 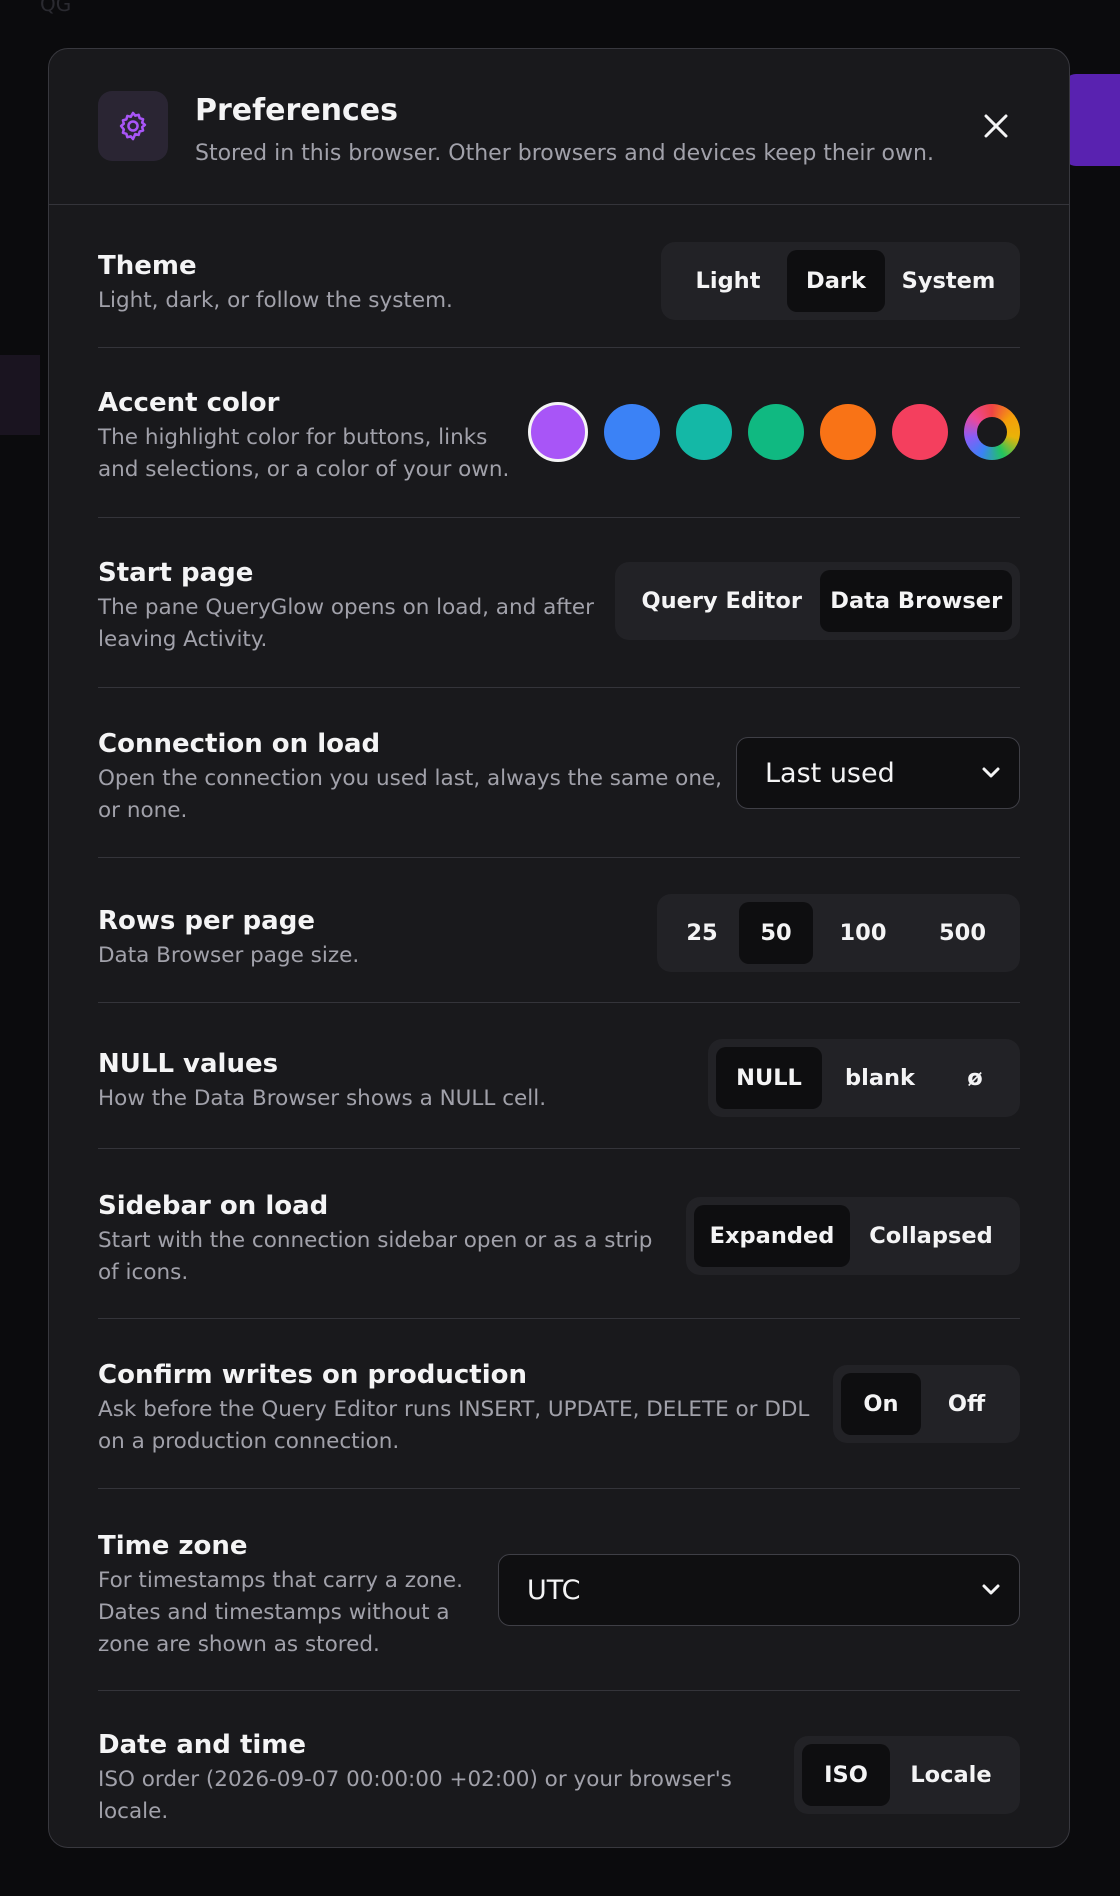 What do you see at coordinates (728, 281) in the screenshot?
I see `theme-option-light: Light` at bounding box center [728, 281].